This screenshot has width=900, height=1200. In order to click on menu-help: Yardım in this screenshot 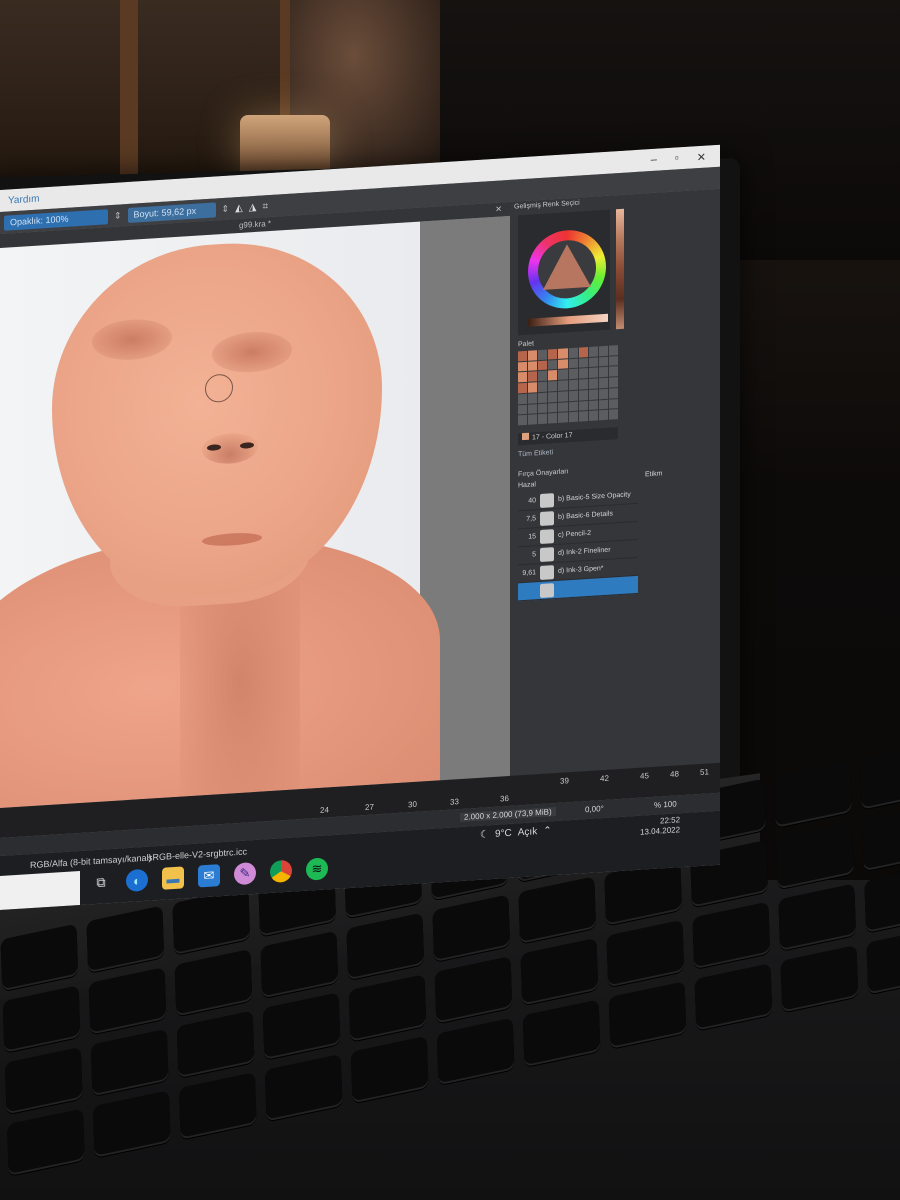, I will do `click(24, 199)`.